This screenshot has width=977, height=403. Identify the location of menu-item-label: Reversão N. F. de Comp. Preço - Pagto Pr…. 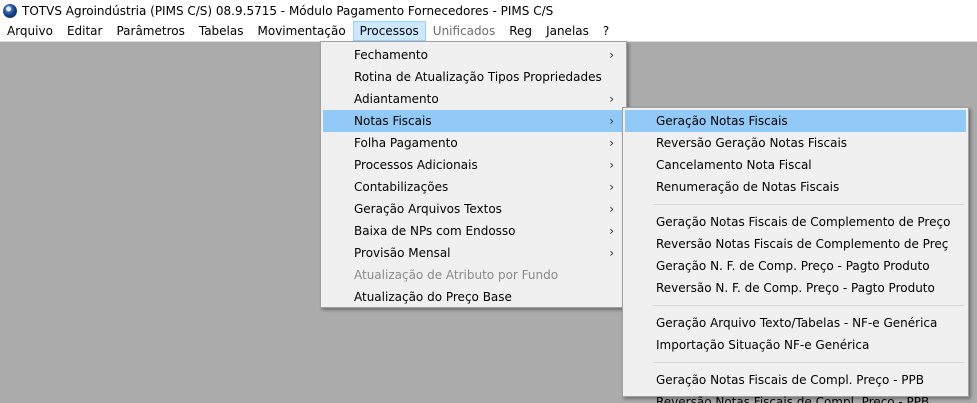
(795, 288).